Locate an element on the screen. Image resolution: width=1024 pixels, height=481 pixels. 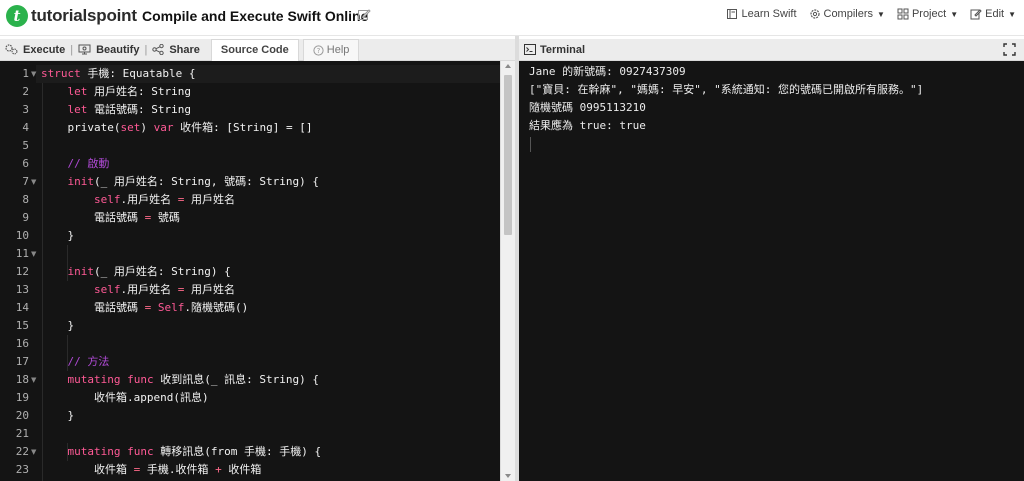
compilers-menu: Compilers ▼ is located at coordinates (847, 14).